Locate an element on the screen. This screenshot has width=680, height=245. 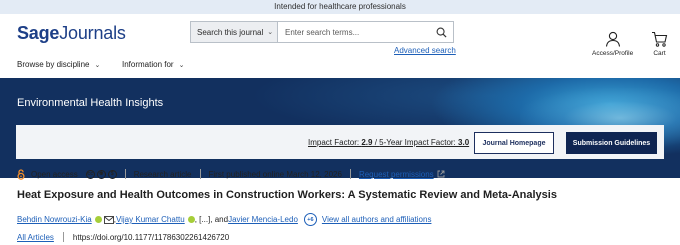
search-bar: Search this journal ⌄ is located at coordinates (322, 32).